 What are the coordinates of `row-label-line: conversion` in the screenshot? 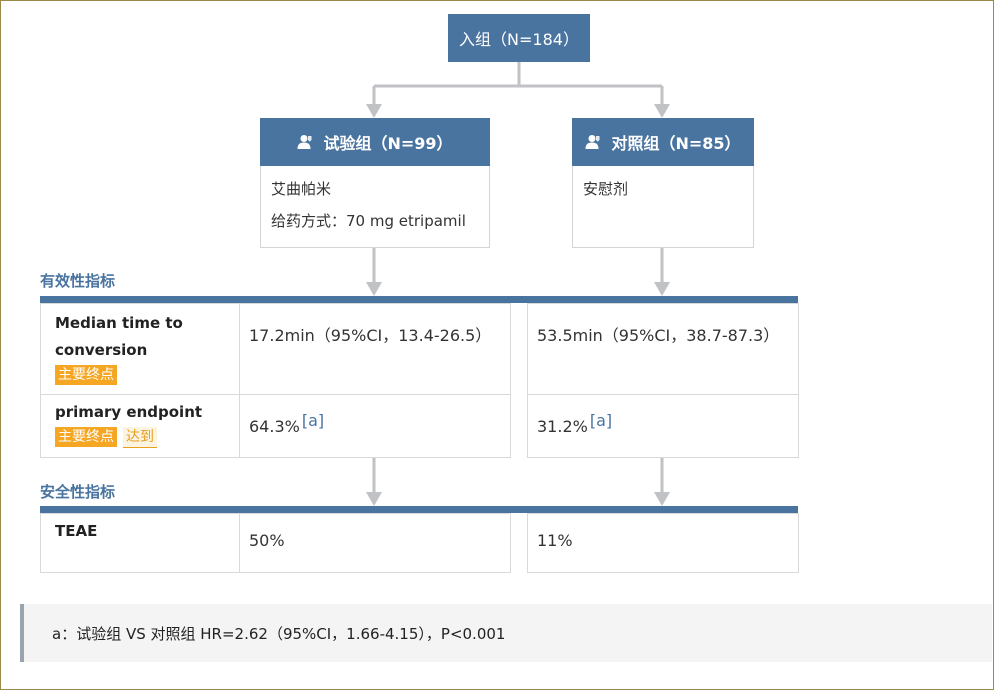 It's located at (101, 350).